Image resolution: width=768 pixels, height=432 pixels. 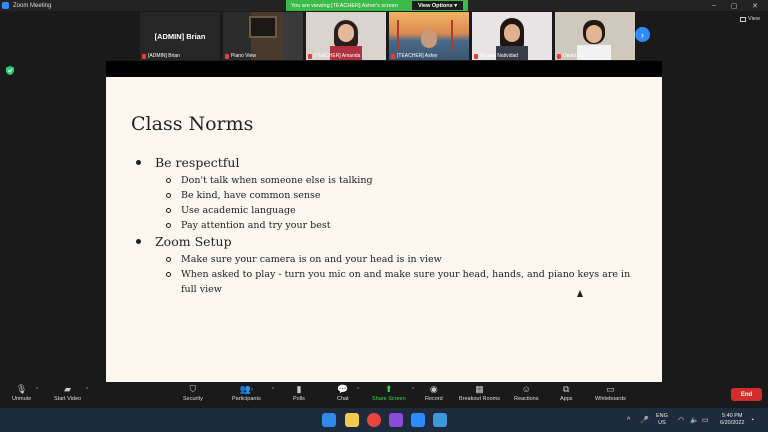 What do you see at coordinates (754, 19) in the screenshot?
I see `view-label: View` at bounding box center [754, 19].